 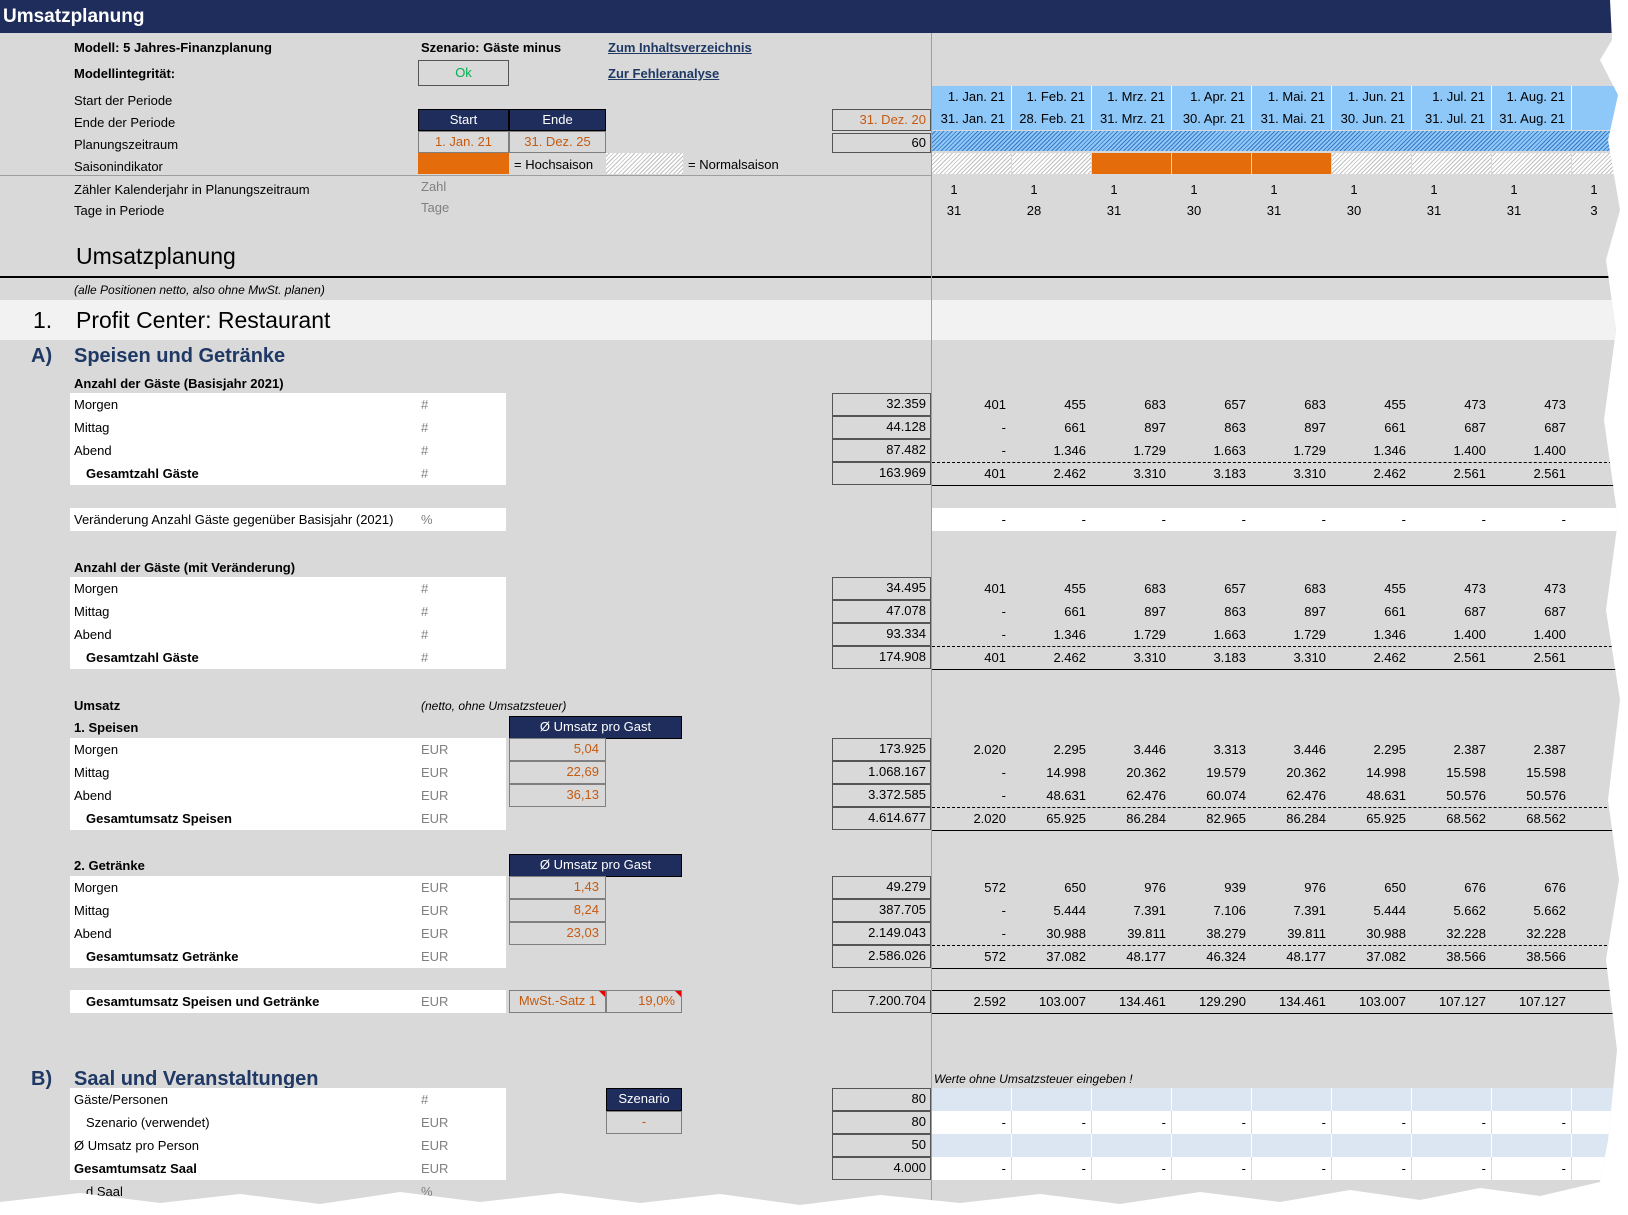 I want to click on avg-per-guest-input: 23,03, so click(x=557, y=933).